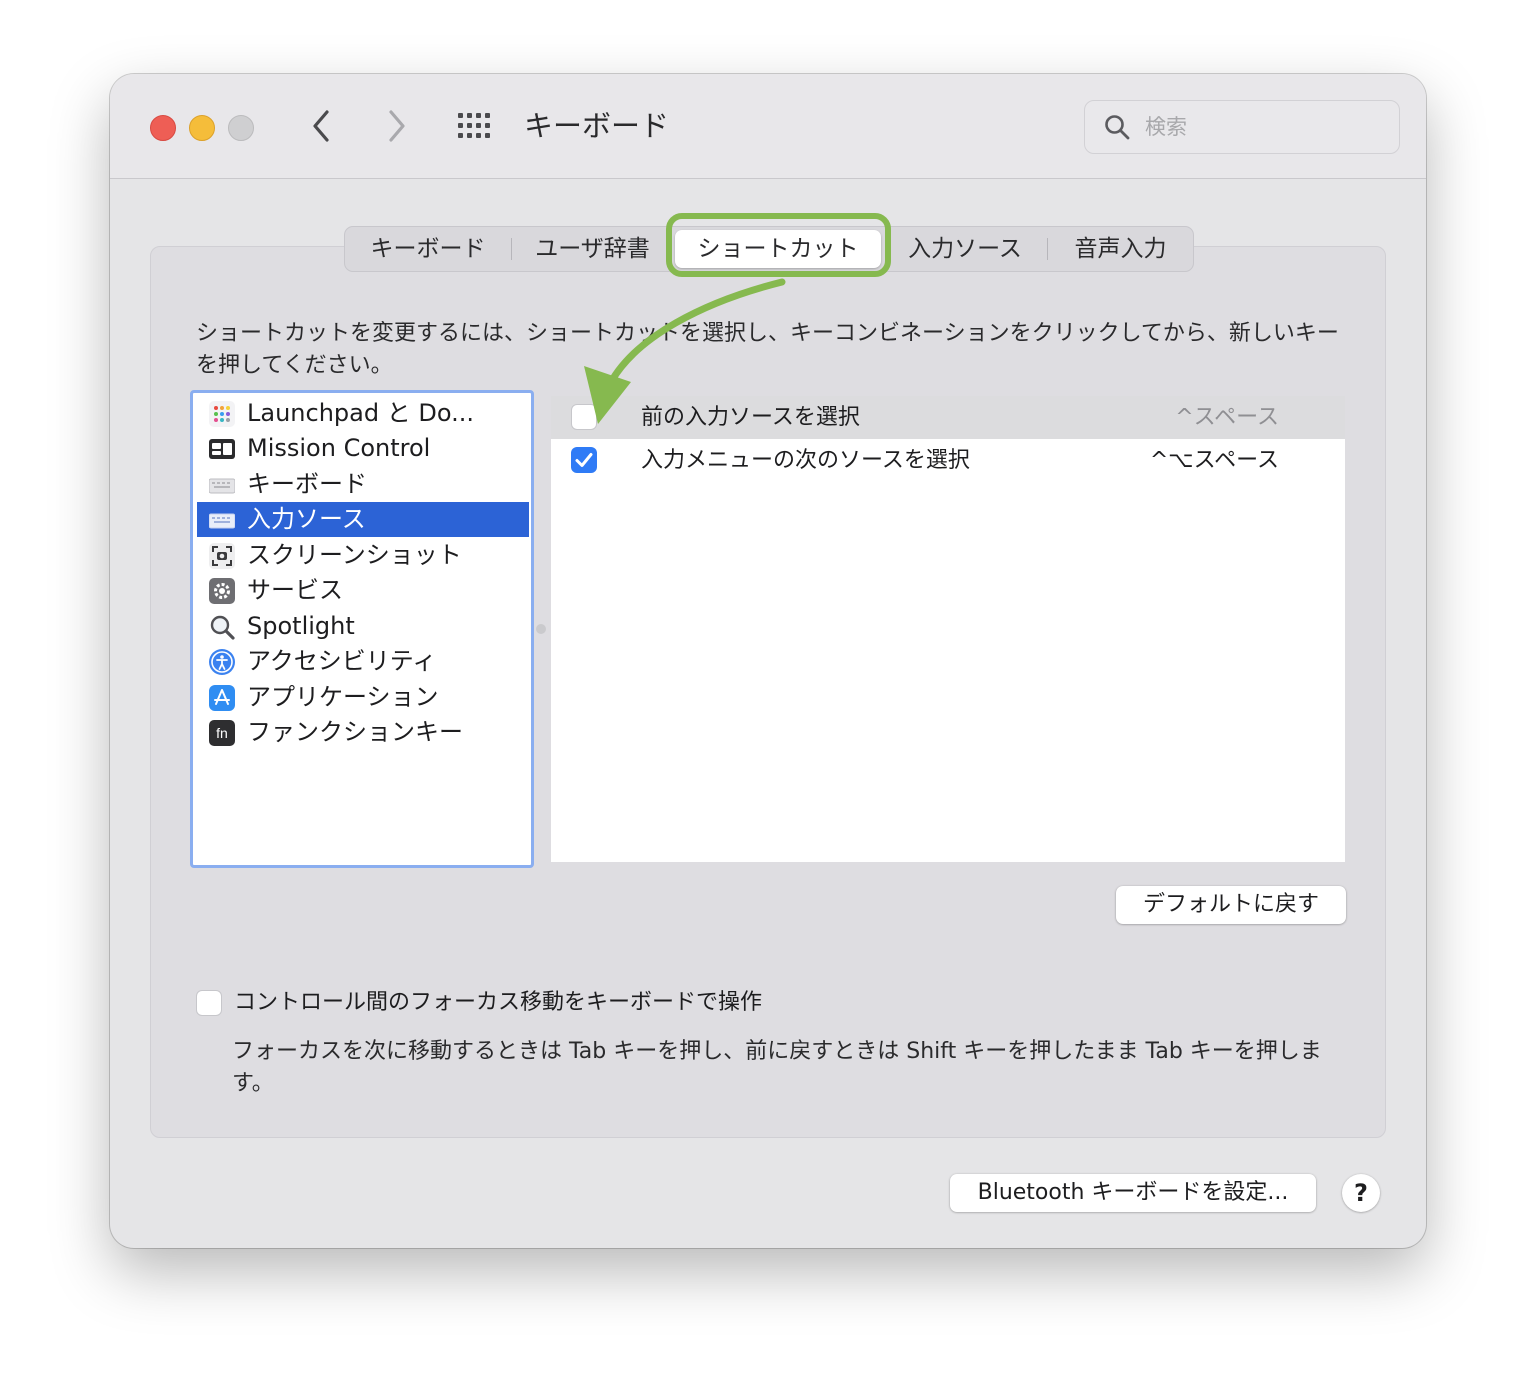  What do you see at coordinates (1227, 417) in the screenshot?
I see `shortcut-key-combo: ^スペース` at bounding box center [1227, 417].